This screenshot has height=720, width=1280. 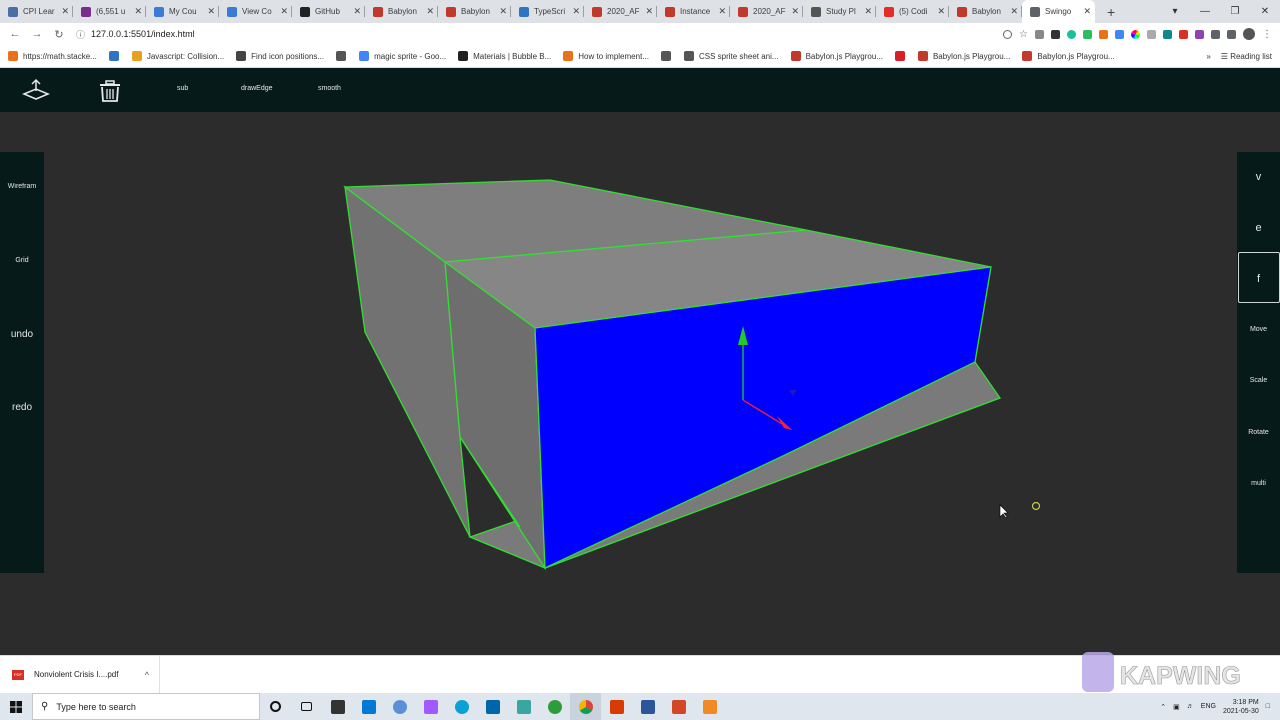 I want to click on reading-list-button: ☰ Reading list, so click(x=1246, y=56).